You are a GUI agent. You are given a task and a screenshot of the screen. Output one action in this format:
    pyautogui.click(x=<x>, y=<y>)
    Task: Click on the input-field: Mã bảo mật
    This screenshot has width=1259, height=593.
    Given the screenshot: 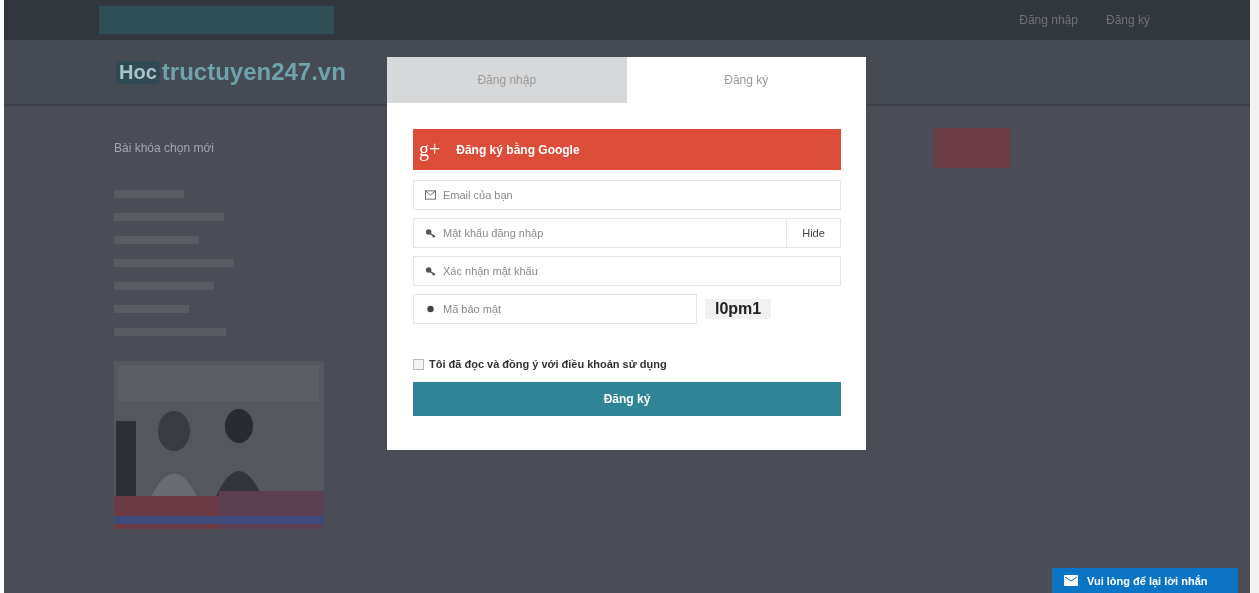 What is the action you would take?
    pyautogui.click(x=555, y=309)
    